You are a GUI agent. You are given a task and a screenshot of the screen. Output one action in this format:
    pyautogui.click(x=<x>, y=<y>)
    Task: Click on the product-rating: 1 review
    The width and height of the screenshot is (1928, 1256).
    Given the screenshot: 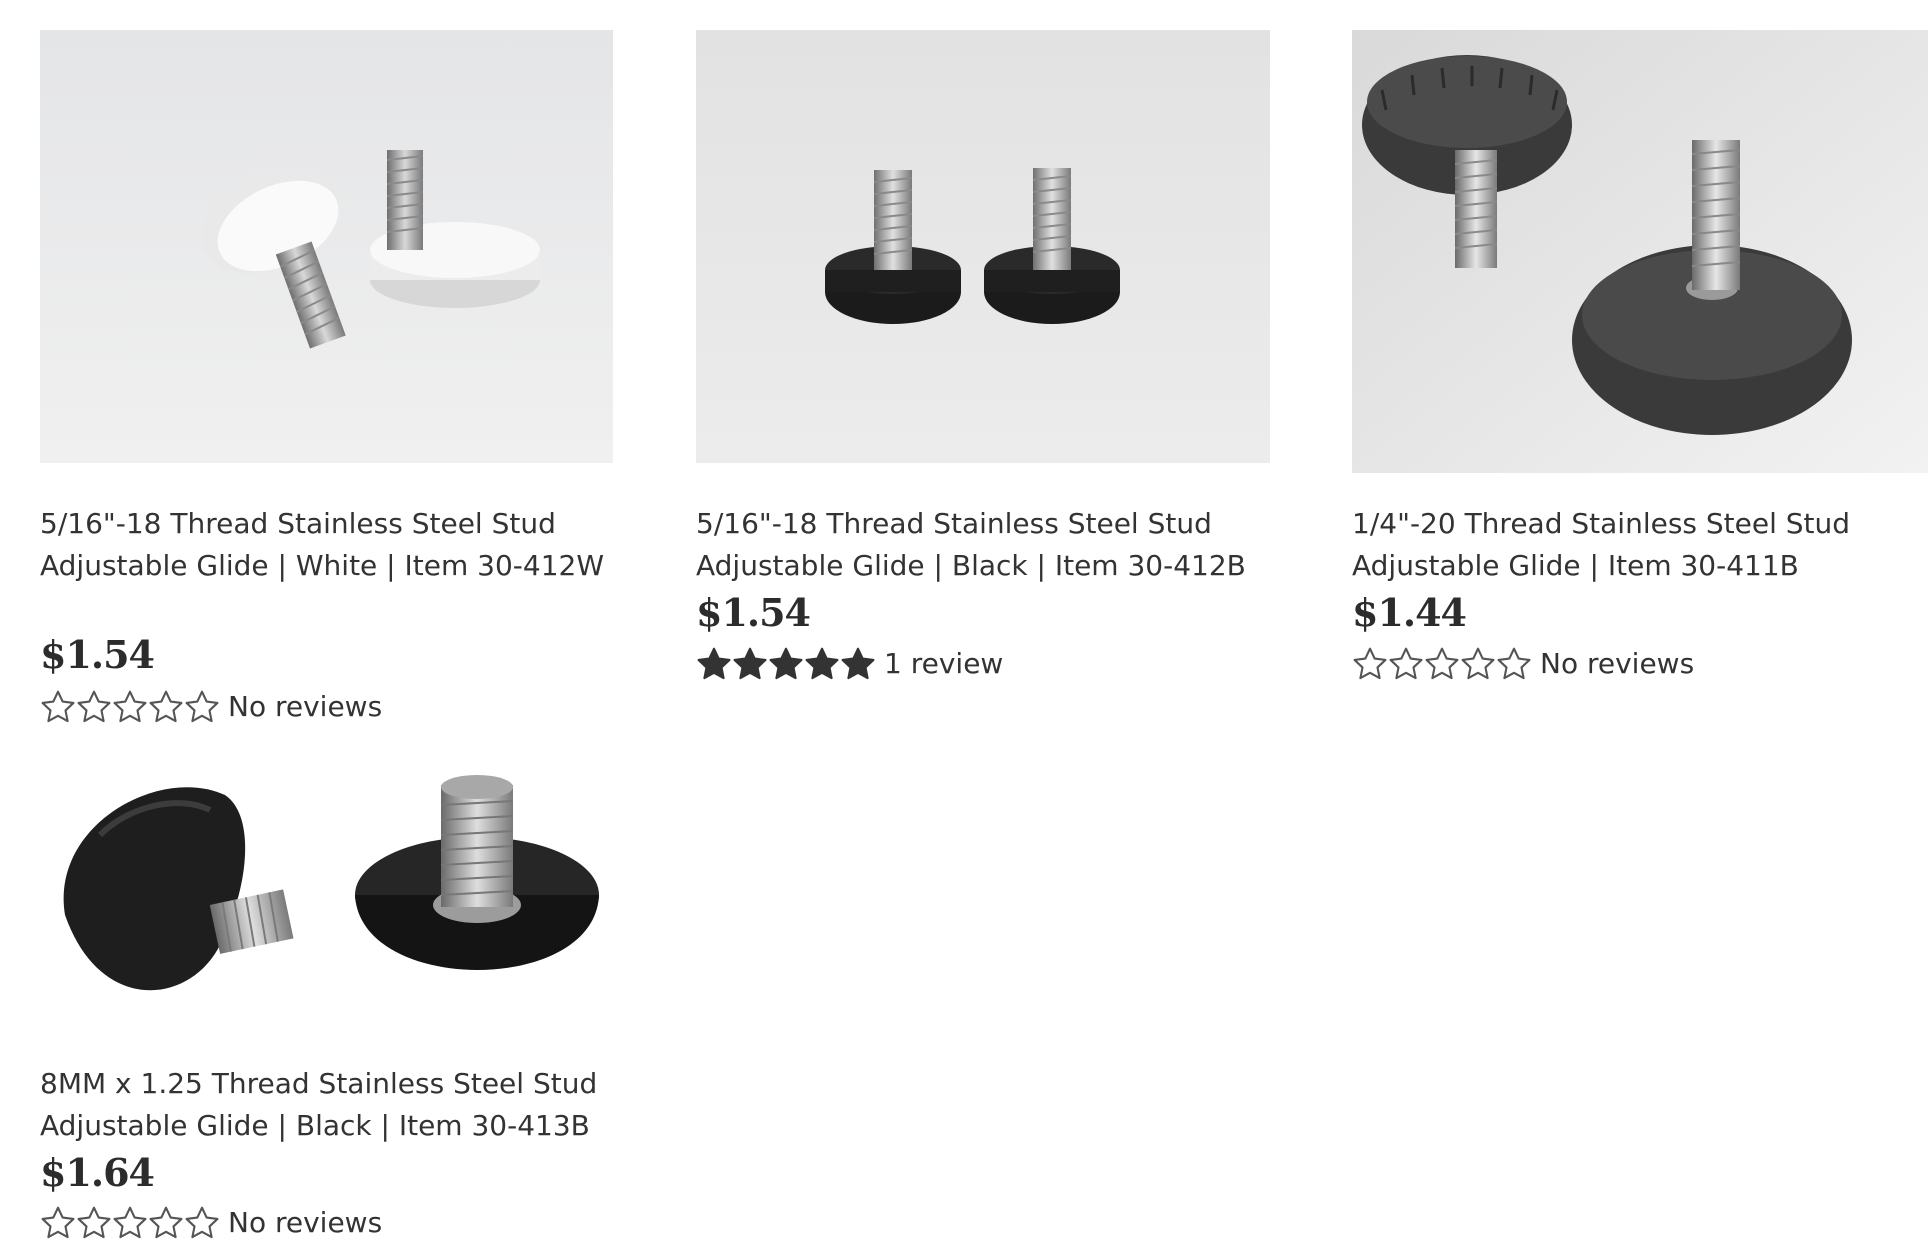 What is the action you would take?
    pyautogui.click(x=849, y=664)
    